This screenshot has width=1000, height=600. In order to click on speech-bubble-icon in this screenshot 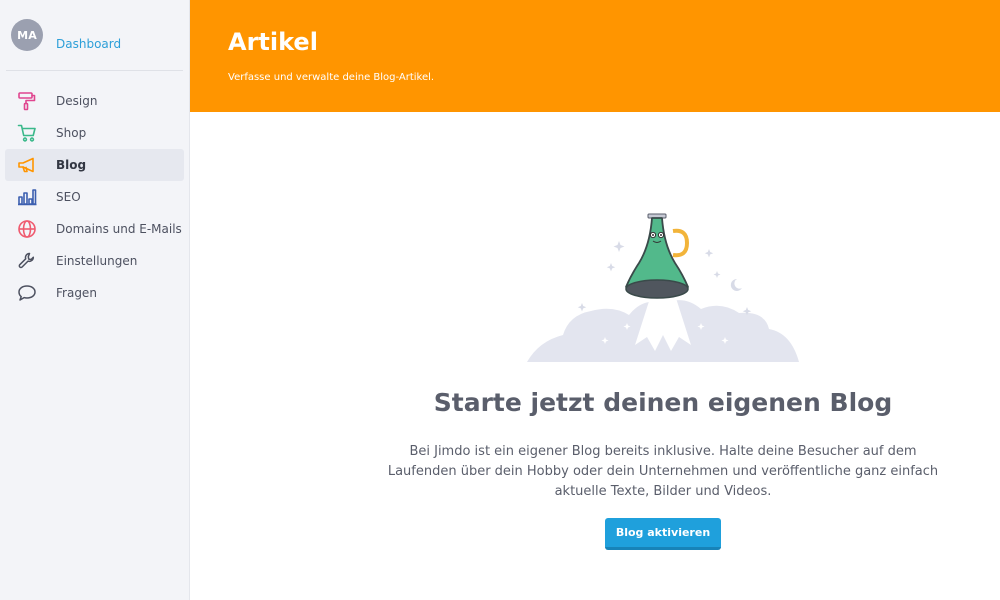, I will do `click(27, 293)`.